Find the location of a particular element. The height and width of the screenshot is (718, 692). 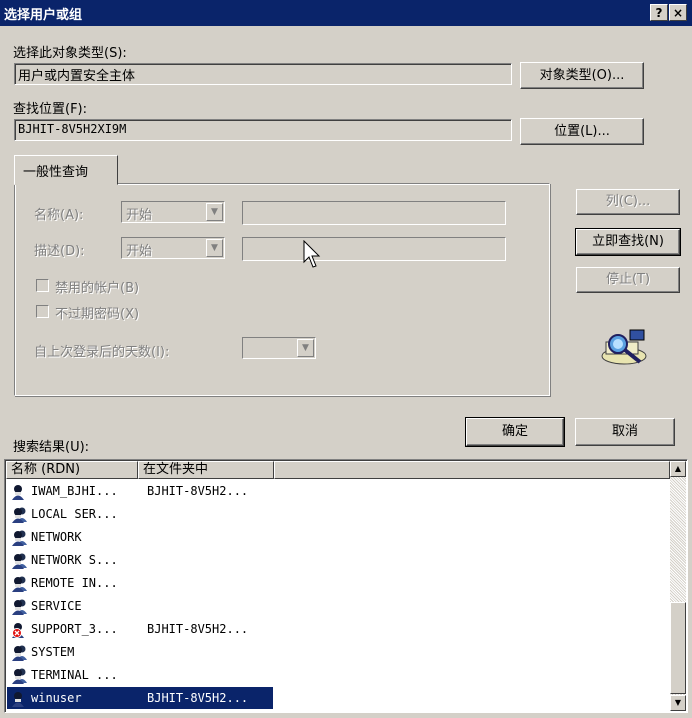

vertical-scrollbar: ▲ ▼ is located at coordinates (678, 586).